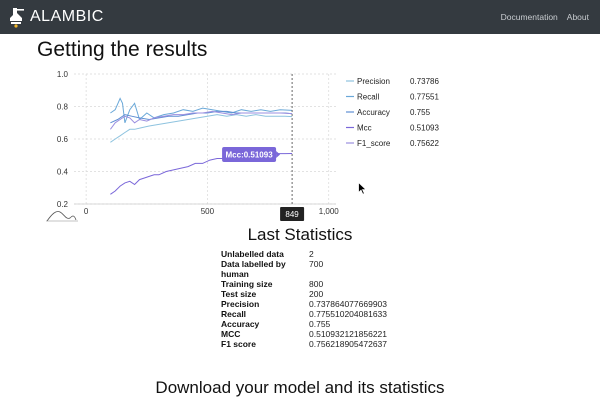 This screenshot has width=600, height=400. I want to click on chart-range-selector, so click(62, 216).